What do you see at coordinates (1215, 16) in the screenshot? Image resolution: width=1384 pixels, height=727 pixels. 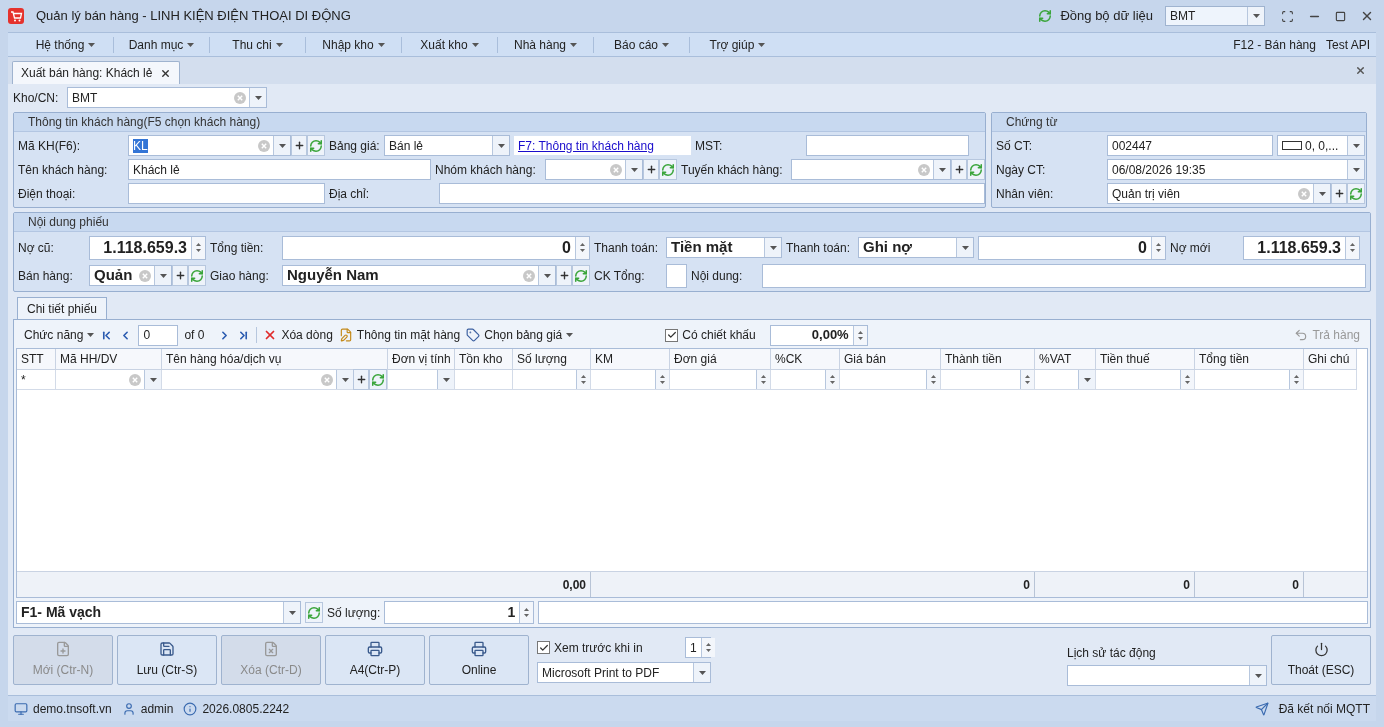 I see `branch-select: BMT` at bounding box center [1215, 16].